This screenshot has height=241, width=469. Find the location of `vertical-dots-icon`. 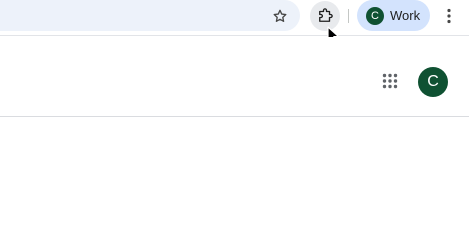

vertical-dots-icon is located at coordinates (449, 16).